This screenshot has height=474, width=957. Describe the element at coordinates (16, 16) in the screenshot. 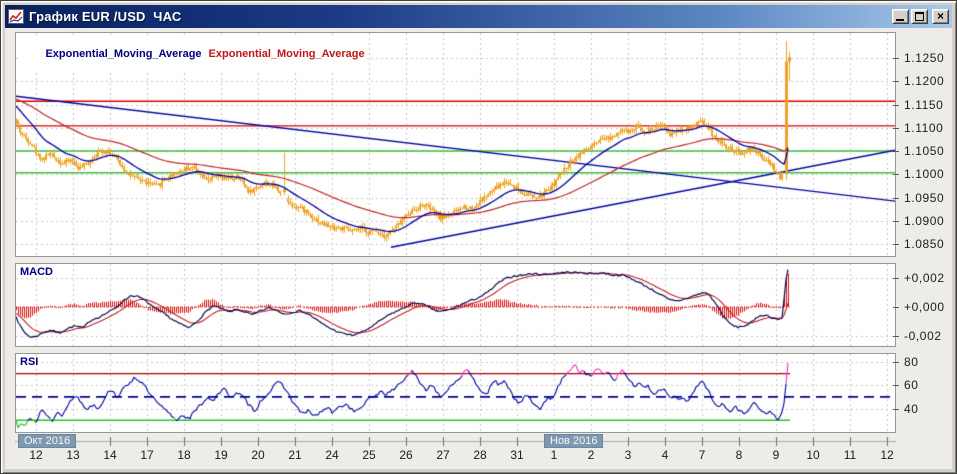

I see `chart-icon` at that location.